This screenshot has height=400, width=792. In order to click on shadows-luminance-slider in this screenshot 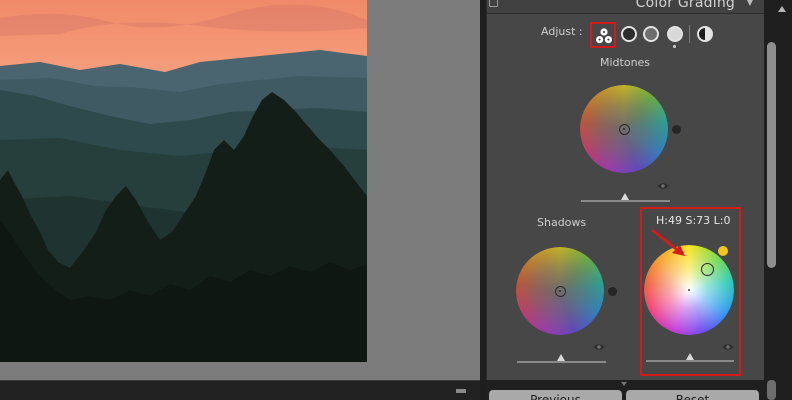, I will do `click(561, 362)`.